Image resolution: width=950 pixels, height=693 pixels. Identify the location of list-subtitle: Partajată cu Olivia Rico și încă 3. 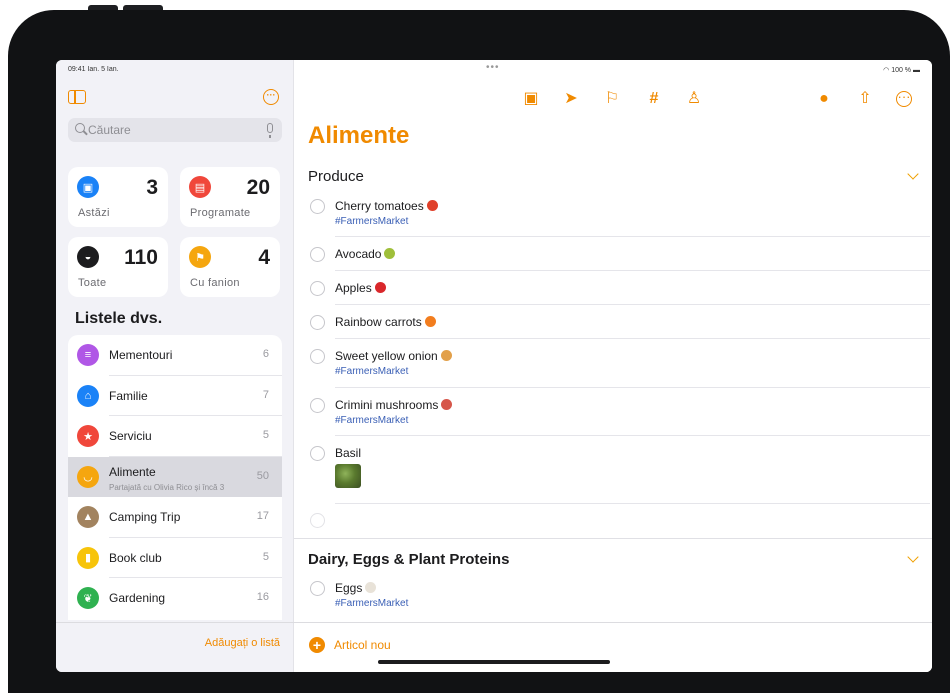
(167, 487).